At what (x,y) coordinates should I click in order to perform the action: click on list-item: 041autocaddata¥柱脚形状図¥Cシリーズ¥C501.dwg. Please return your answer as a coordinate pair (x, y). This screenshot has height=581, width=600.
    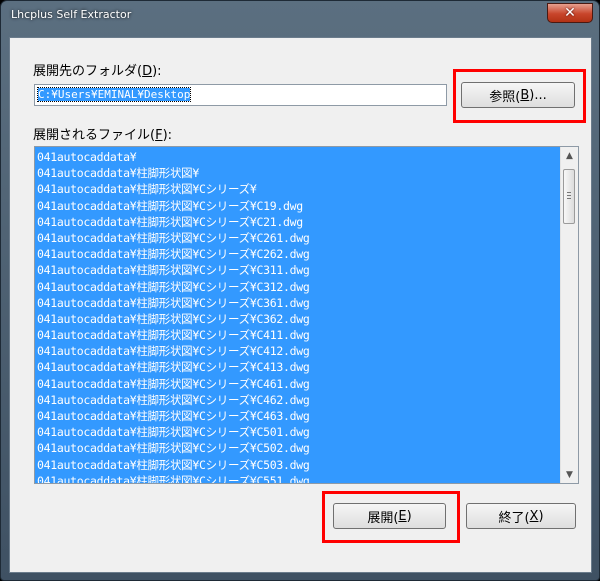
    Looking at the image, I should click on (295, 432).